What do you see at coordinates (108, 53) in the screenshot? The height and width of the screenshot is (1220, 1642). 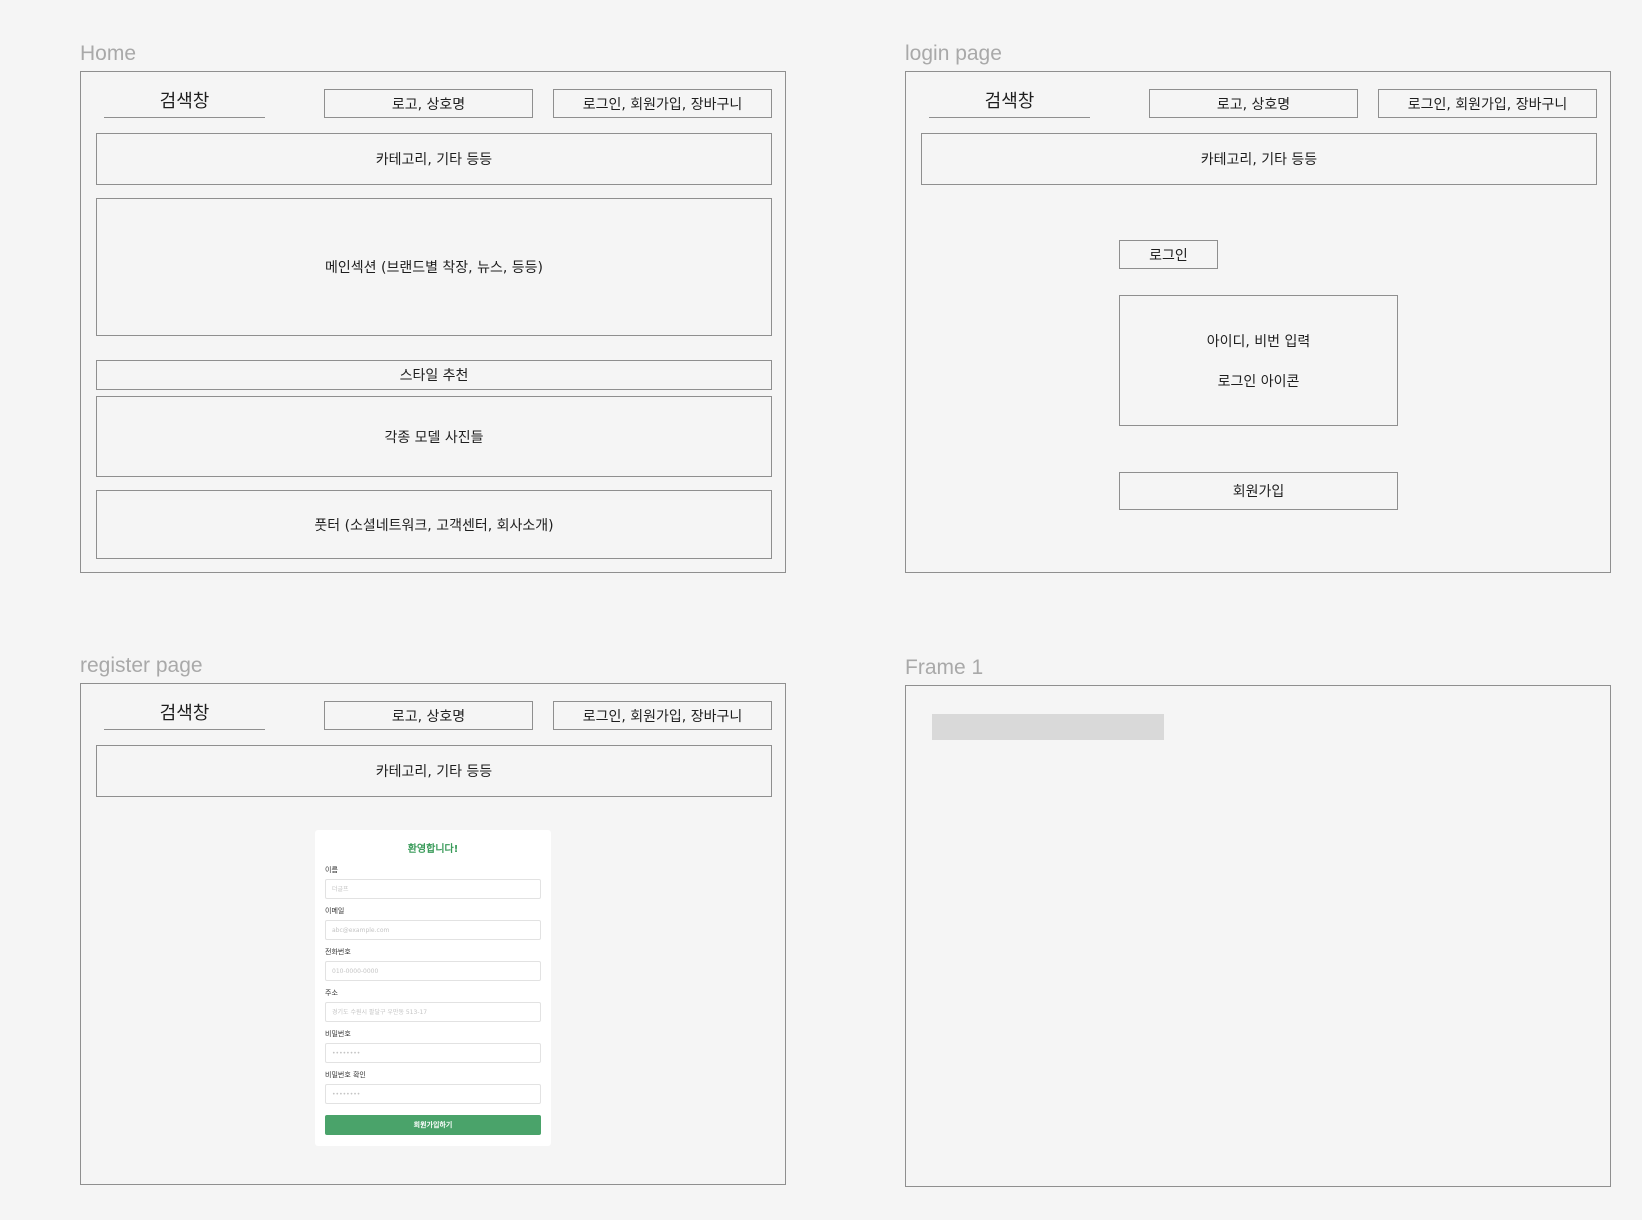 I see `home-frame-label: Home` at bounding box center [108, 53].